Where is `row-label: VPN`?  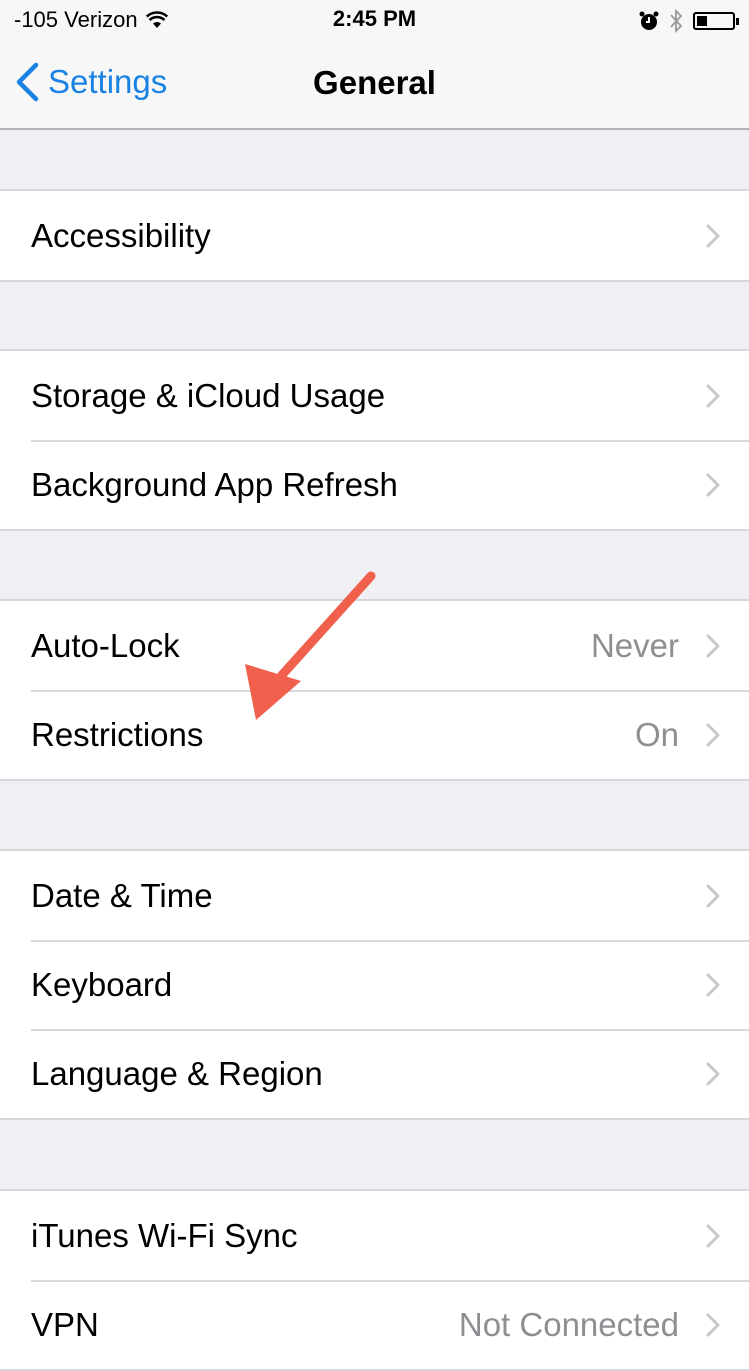 row-label: VPN is located at coordinates (65, 1324).